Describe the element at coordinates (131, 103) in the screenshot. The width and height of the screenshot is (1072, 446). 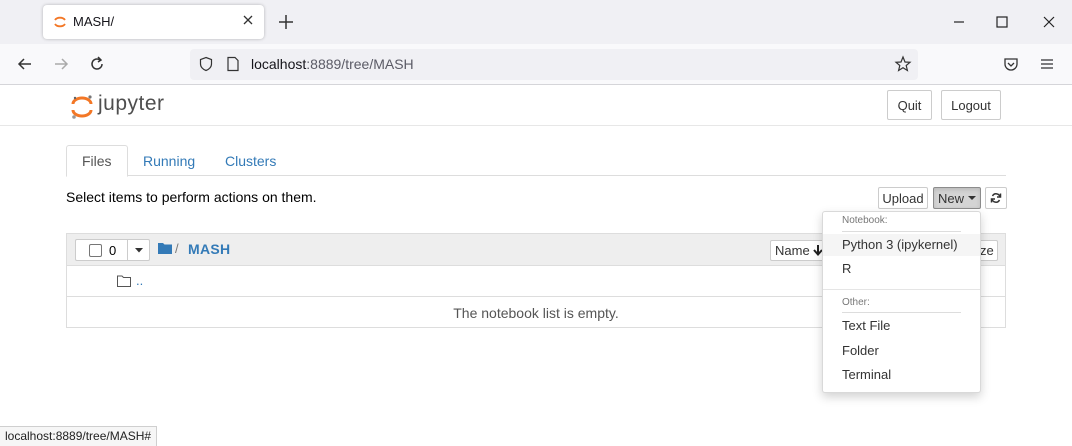
I see `logo-text: jupyter` at that location.